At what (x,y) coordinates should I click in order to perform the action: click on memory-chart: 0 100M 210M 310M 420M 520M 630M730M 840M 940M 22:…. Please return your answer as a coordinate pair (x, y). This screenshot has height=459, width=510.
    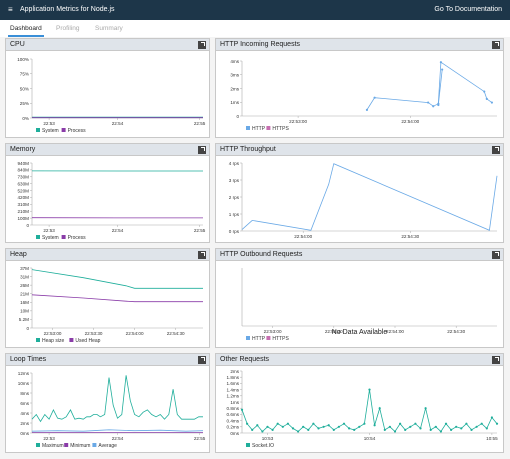
    Looking at the image, I should click on (112, 201).